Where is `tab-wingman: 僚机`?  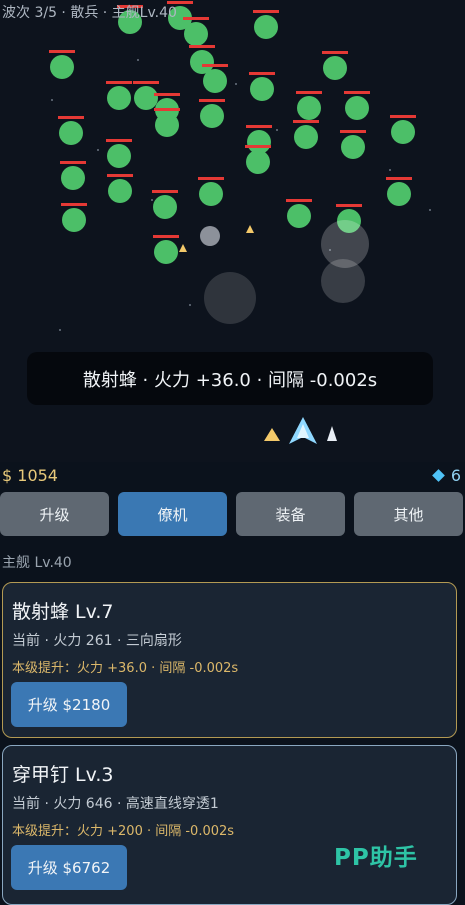 tab-wingman: 僚机 is located at coordinates (172, 514).